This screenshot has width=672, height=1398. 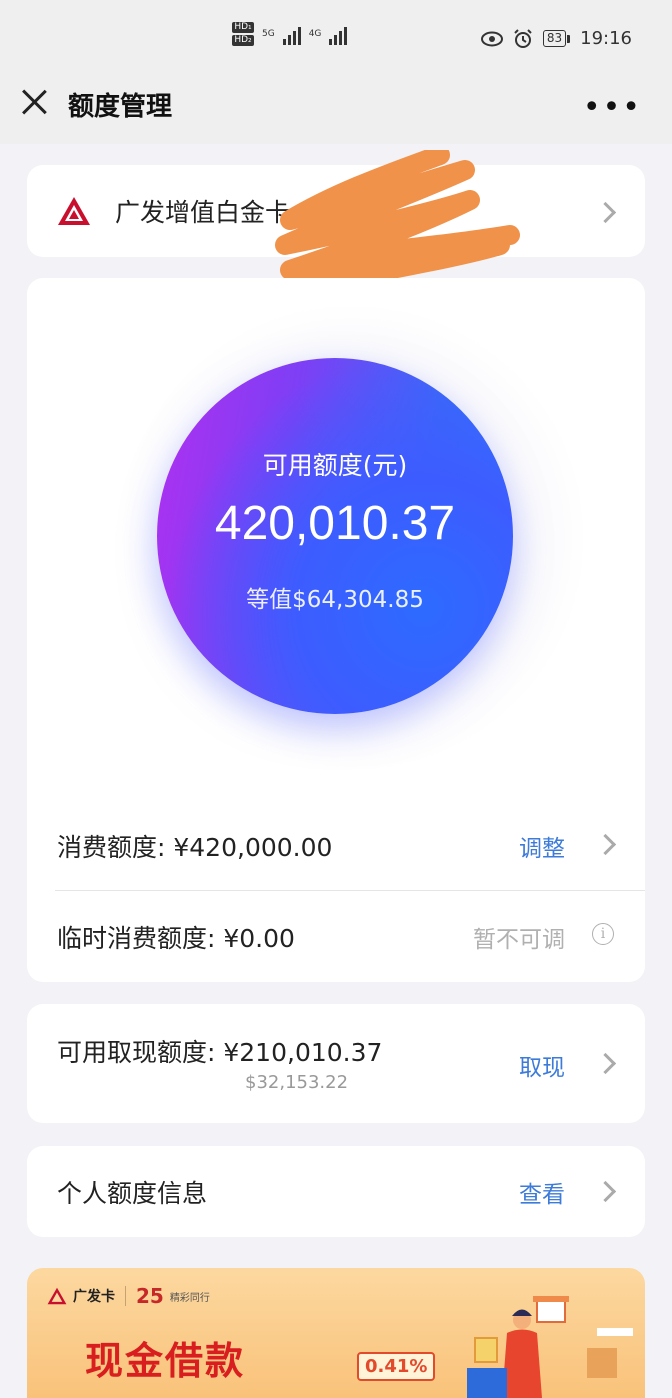 What do you see at coordinates (132, 1193) in the screenshot?
I see `personal-limit-label: 个人额度信息` at bounding box center [132, 1193].